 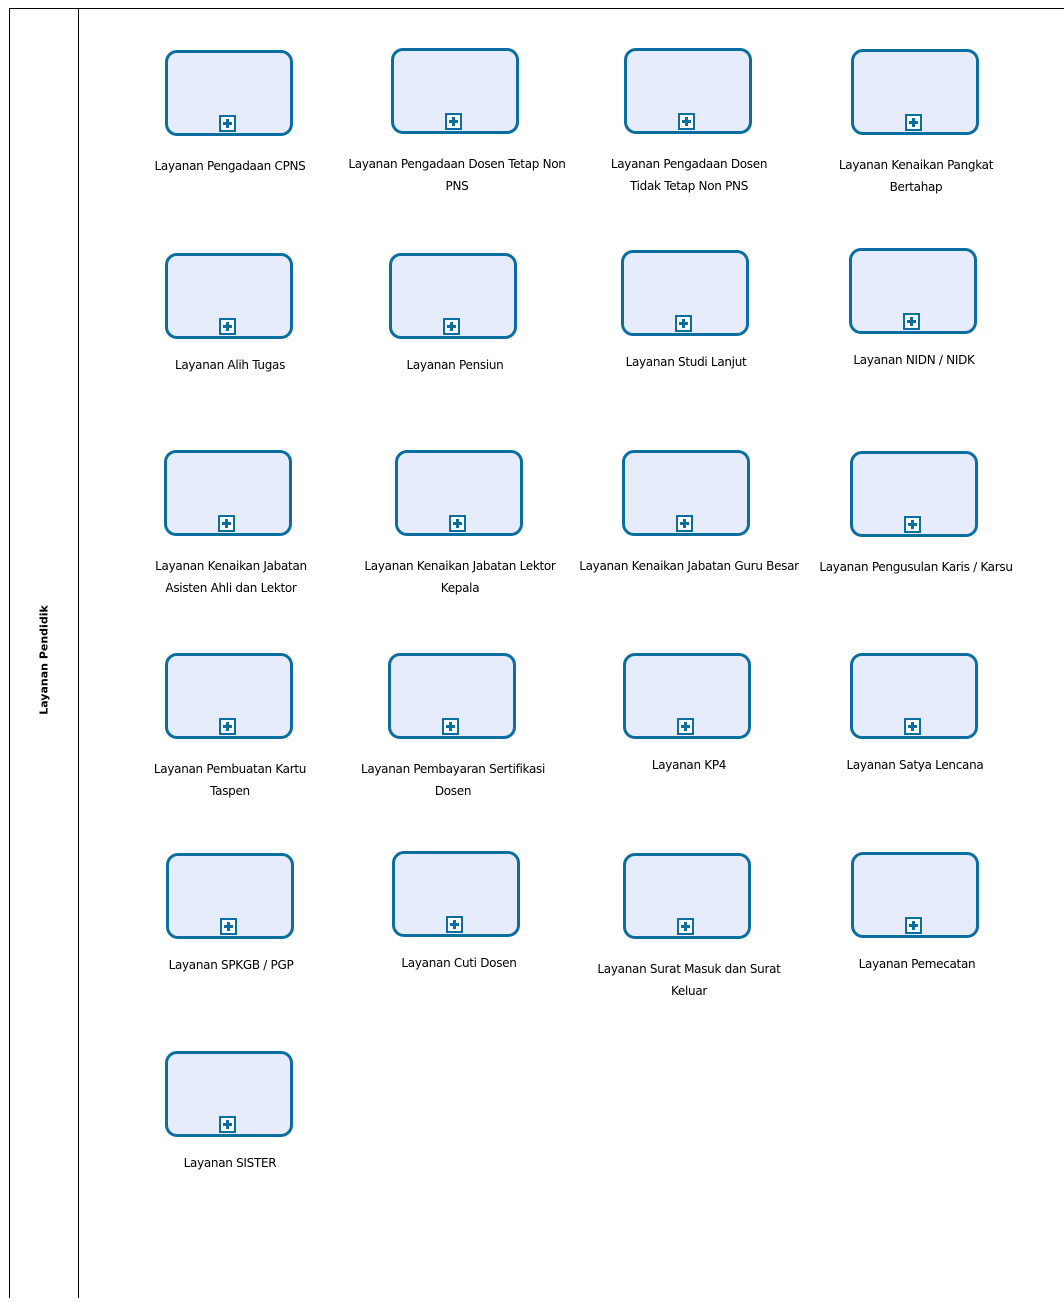 I want to click on task-label: Layanan Pengusulan Karis / Karsu, so click(x=916, y=567).